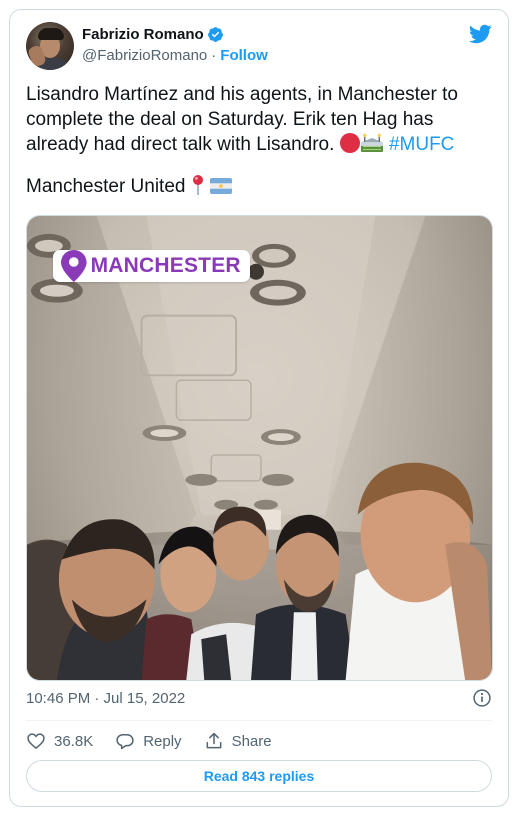 Image resolution: width=512 pixels, height=814 pixels. Describe the element at coordinates (421, 144) in the screenshot. I see `hashtag-link: #MUFC` at that location.